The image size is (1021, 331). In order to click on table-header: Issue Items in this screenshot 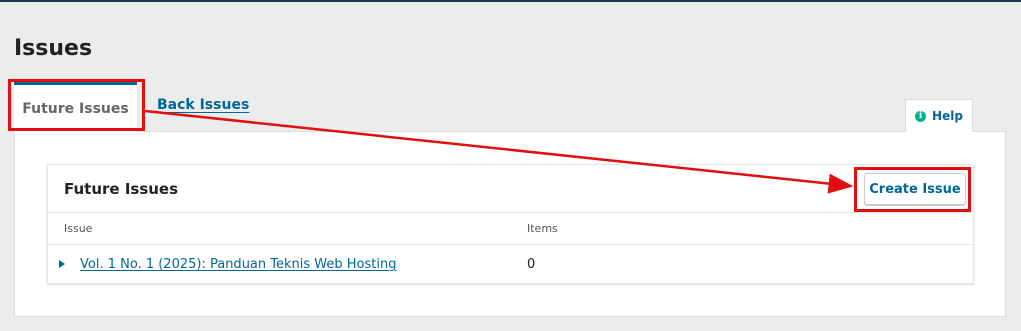, I will do `click(510, 229)`.